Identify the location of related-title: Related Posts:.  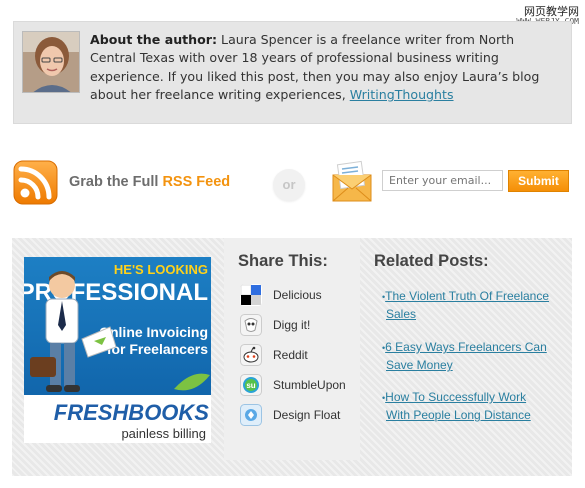
(431, 261).